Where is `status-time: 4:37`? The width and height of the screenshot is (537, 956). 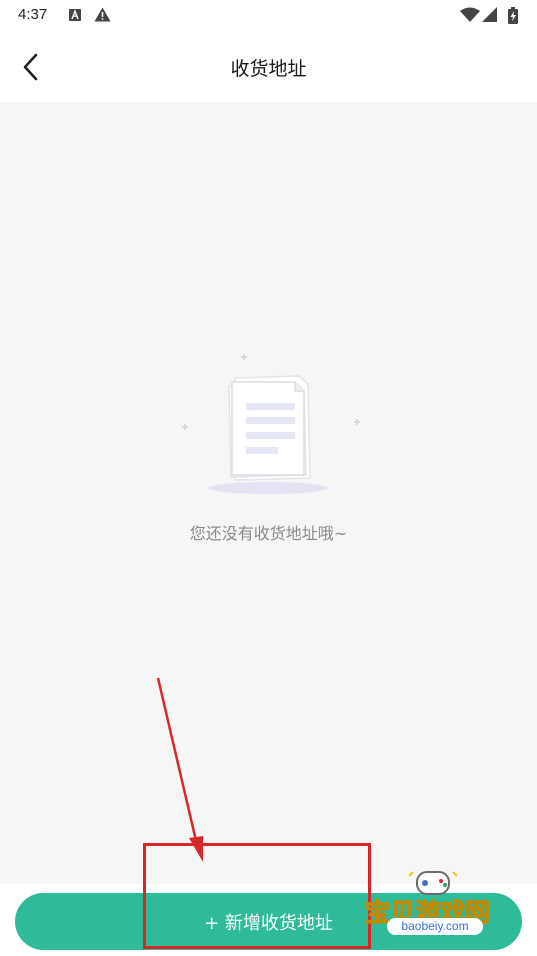 status-time: 4:37 is located at coordinates (33, 14).